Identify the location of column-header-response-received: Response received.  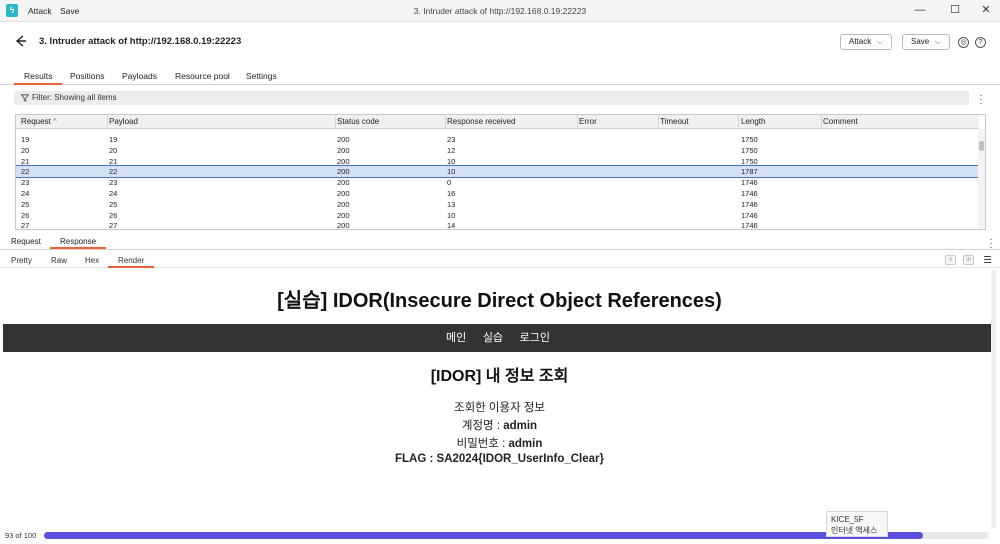
(481, 121).